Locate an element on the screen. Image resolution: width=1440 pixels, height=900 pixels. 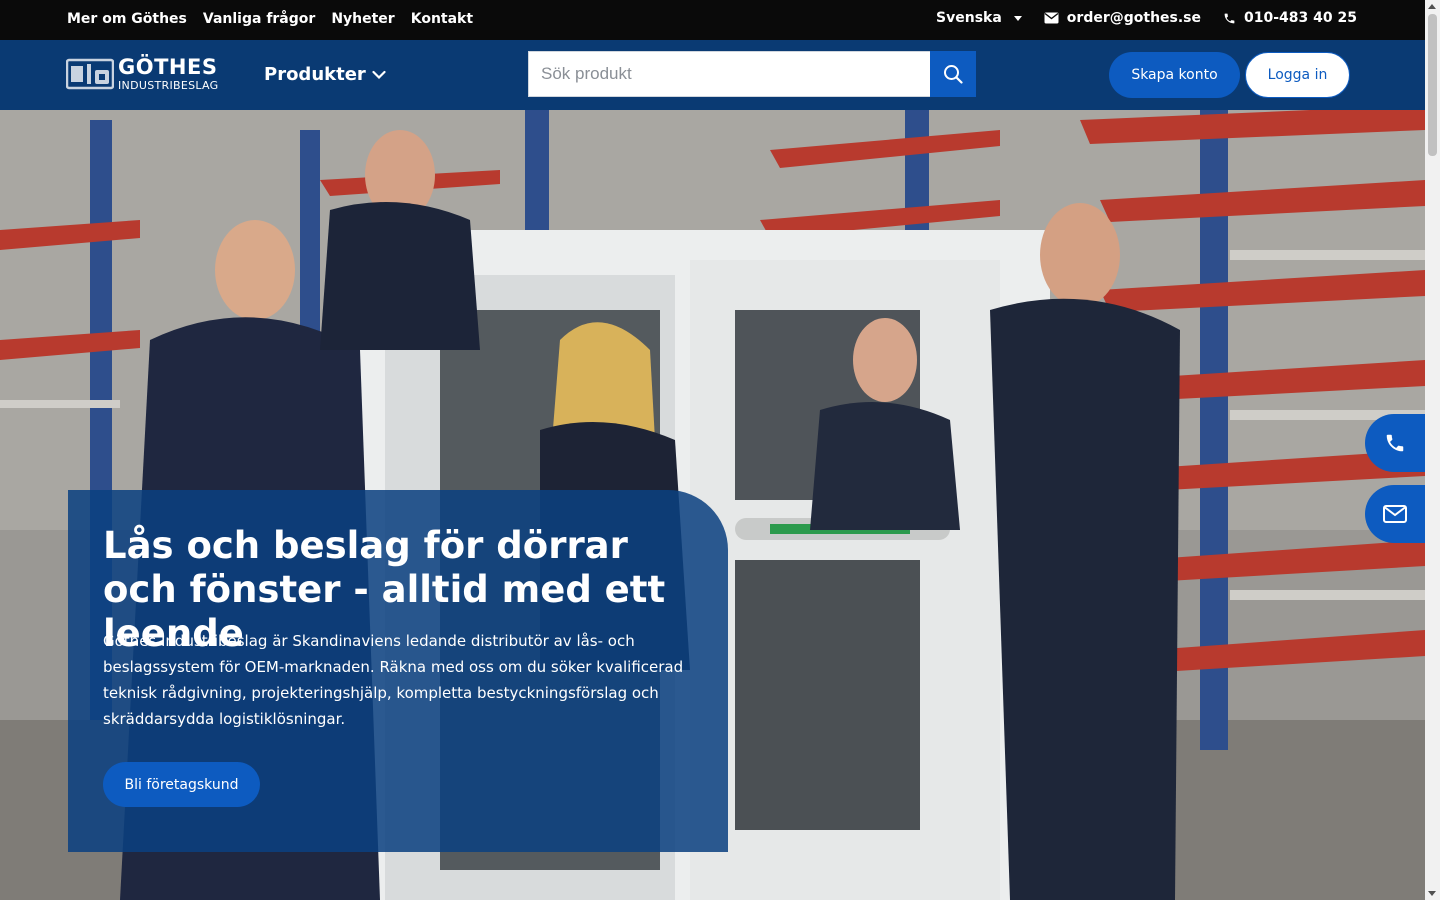
link-about: Mer om Göthes is located at coordinates (127, 19).